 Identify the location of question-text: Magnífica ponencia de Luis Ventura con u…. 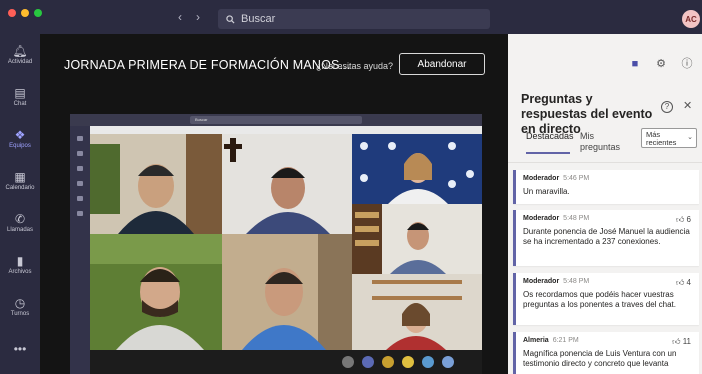
(600, 358).